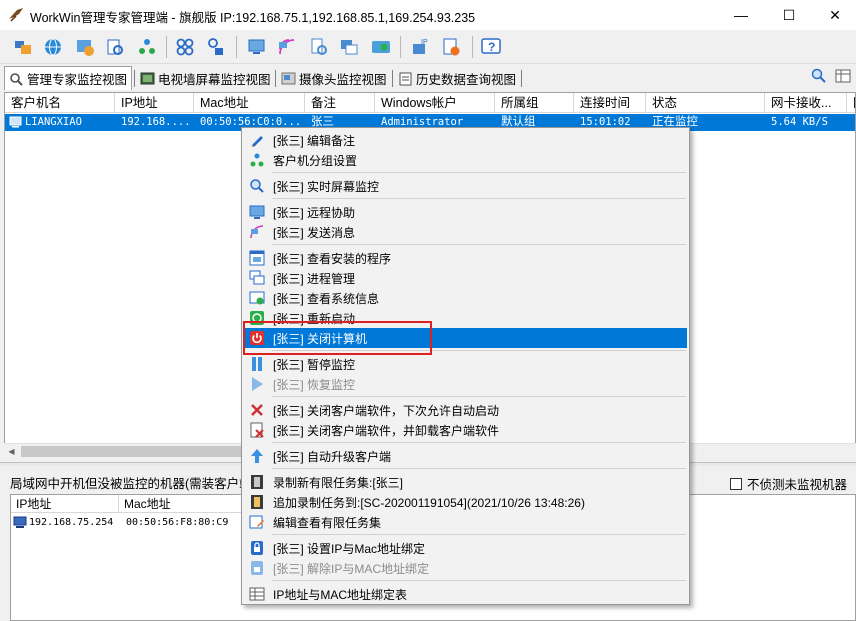 This screenshot has height=621, width=856. I want to click on menu-item-group-settings: 客户机分组设置, so click(465, 160).